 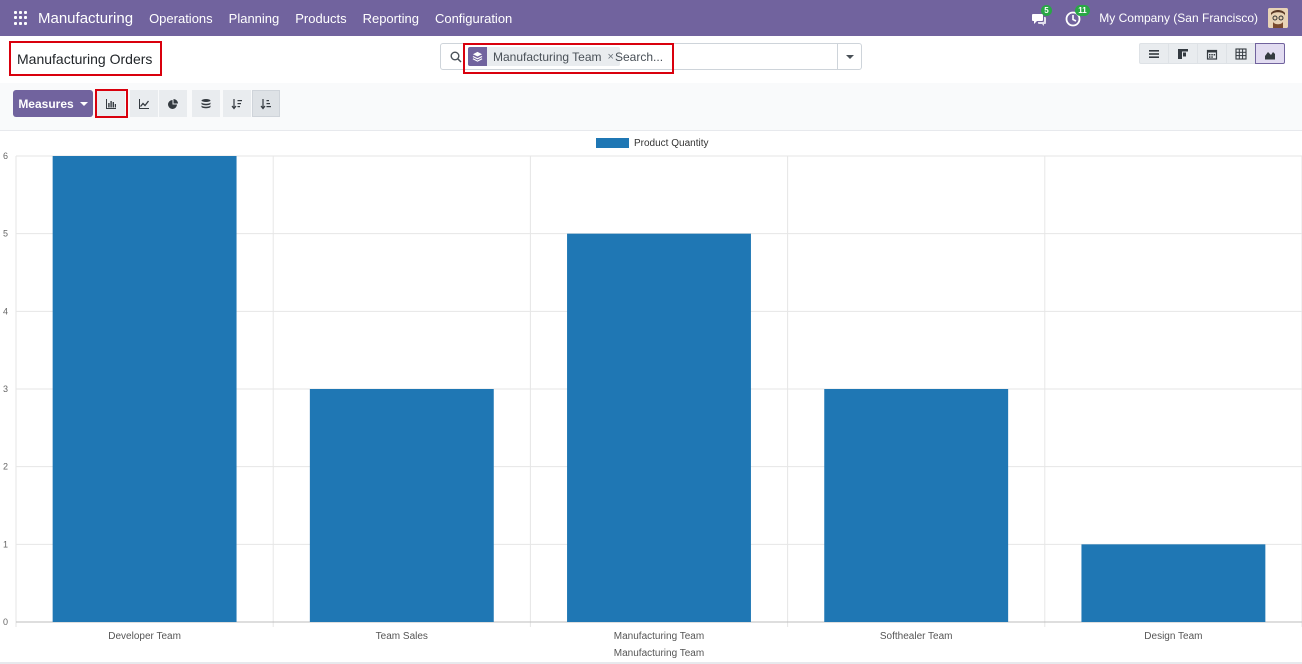 I want to click on database-stack-icon, so click(x=206, y=103).